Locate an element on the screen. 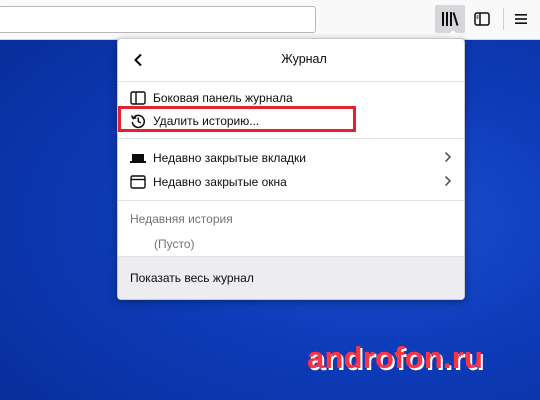 The width and height of the screenshot is (540, 400). library-button is located at coordinates (450, 19).